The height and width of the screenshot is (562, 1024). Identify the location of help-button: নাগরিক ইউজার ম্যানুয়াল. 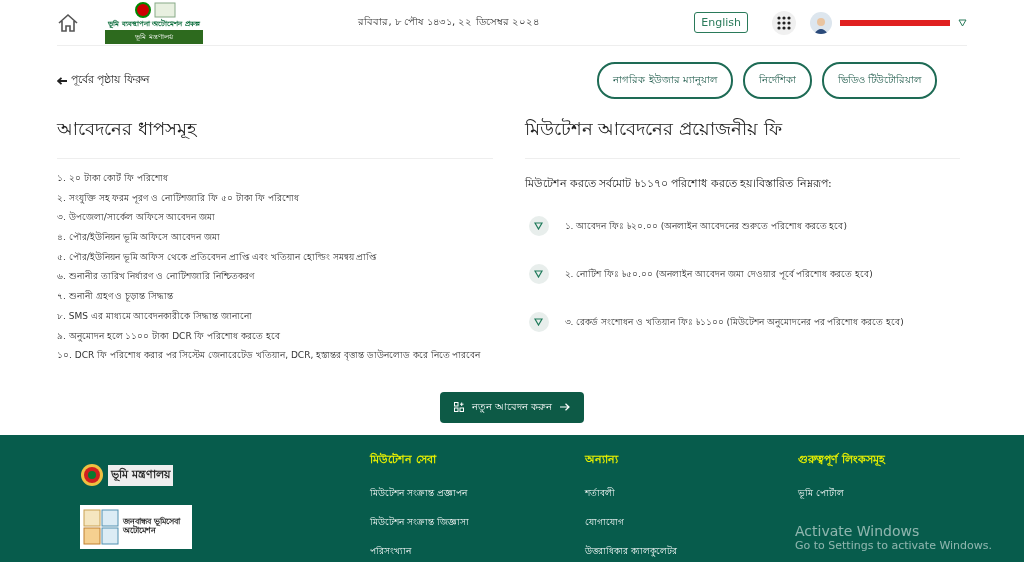
(665, 80).